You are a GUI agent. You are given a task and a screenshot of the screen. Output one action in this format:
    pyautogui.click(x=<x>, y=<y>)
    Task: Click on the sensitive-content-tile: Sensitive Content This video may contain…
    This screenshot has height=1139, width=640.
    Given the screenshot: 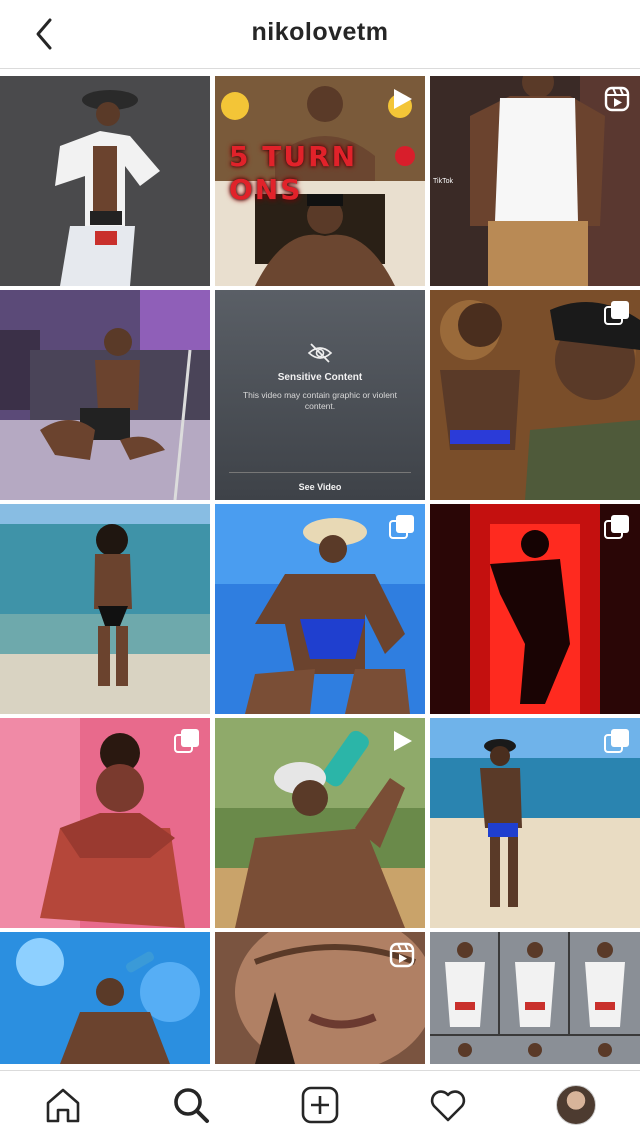 What is the action you would take?
    pyautogui.click(x=320, y=395)
    